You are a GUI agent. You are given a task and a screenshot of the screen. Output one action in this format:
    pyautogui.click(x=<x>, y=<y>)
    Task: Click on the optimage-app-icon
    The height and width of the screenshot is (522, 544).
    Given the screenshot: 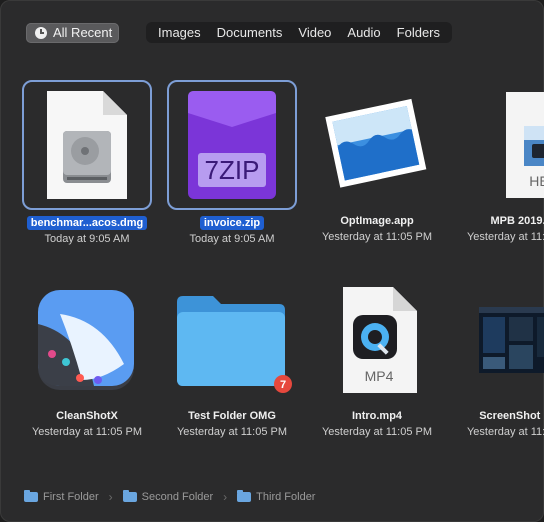 What is the action you would take?
    pyautogui.click(x=376, y=143)
    